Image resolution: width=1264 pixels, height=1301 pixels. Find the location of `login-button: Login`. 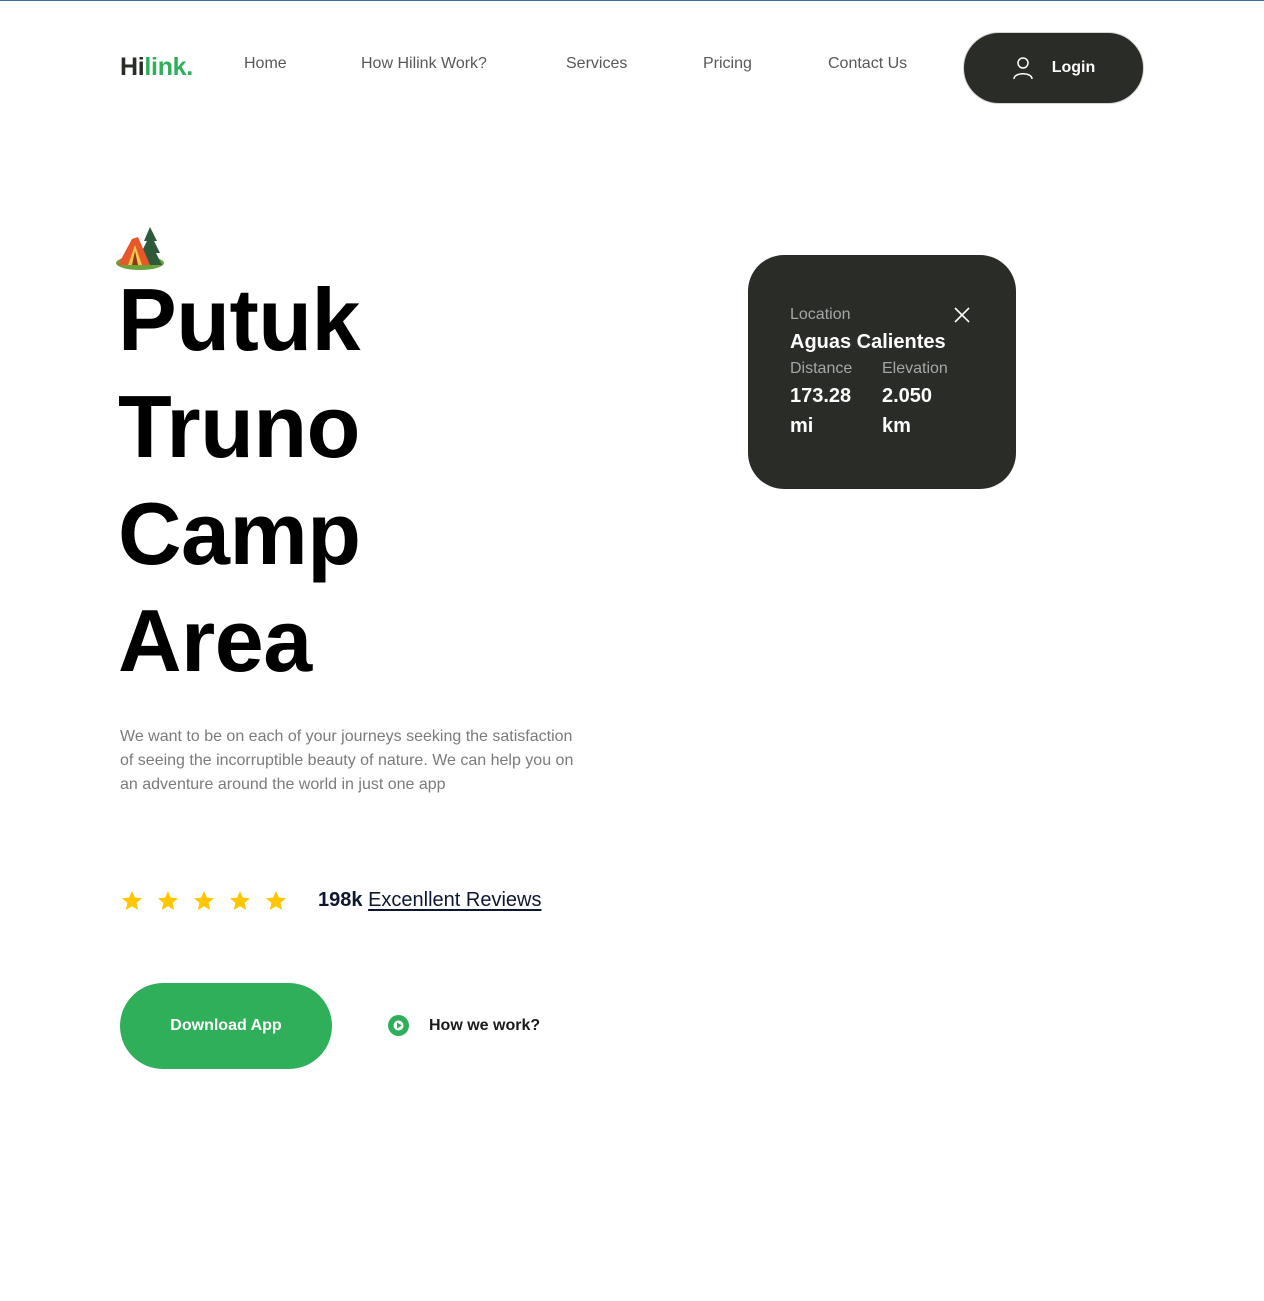

login-button: Login is located at coordinates (1053, 68).